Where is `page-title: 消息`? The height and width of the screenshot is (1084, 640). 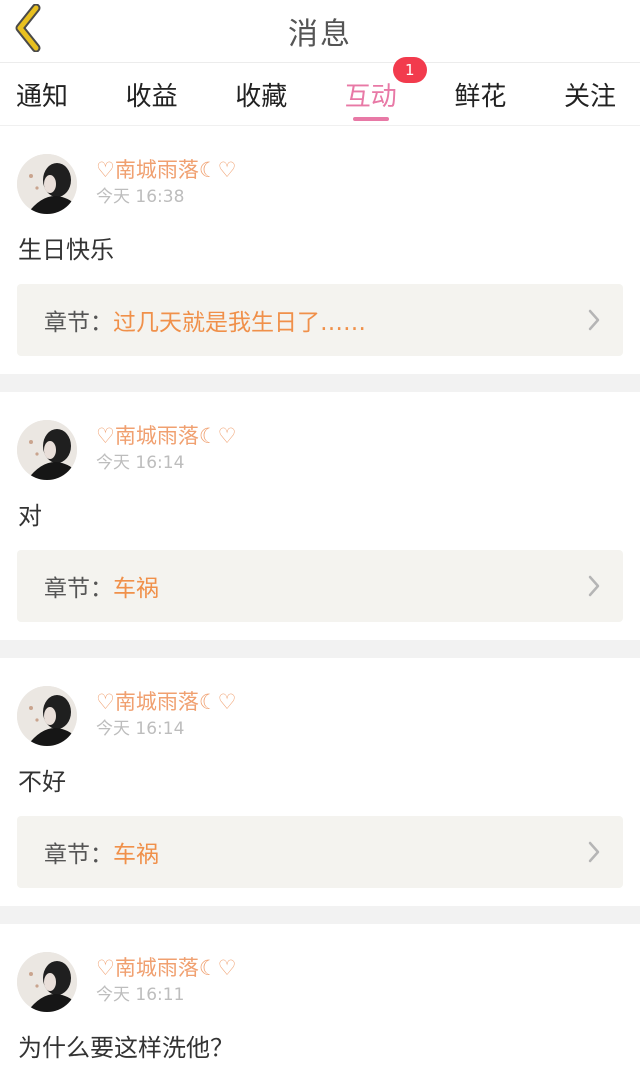
page-title: 消息 is located at coordinates (320, 34).